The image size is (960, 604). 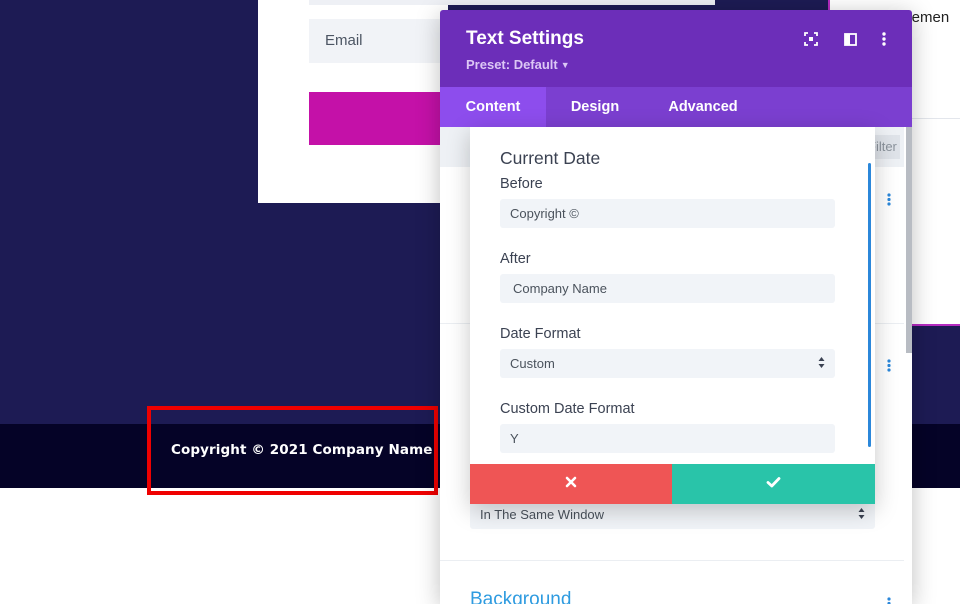 I want to click on highlight-annotation-box, so click(x=292, y=450).